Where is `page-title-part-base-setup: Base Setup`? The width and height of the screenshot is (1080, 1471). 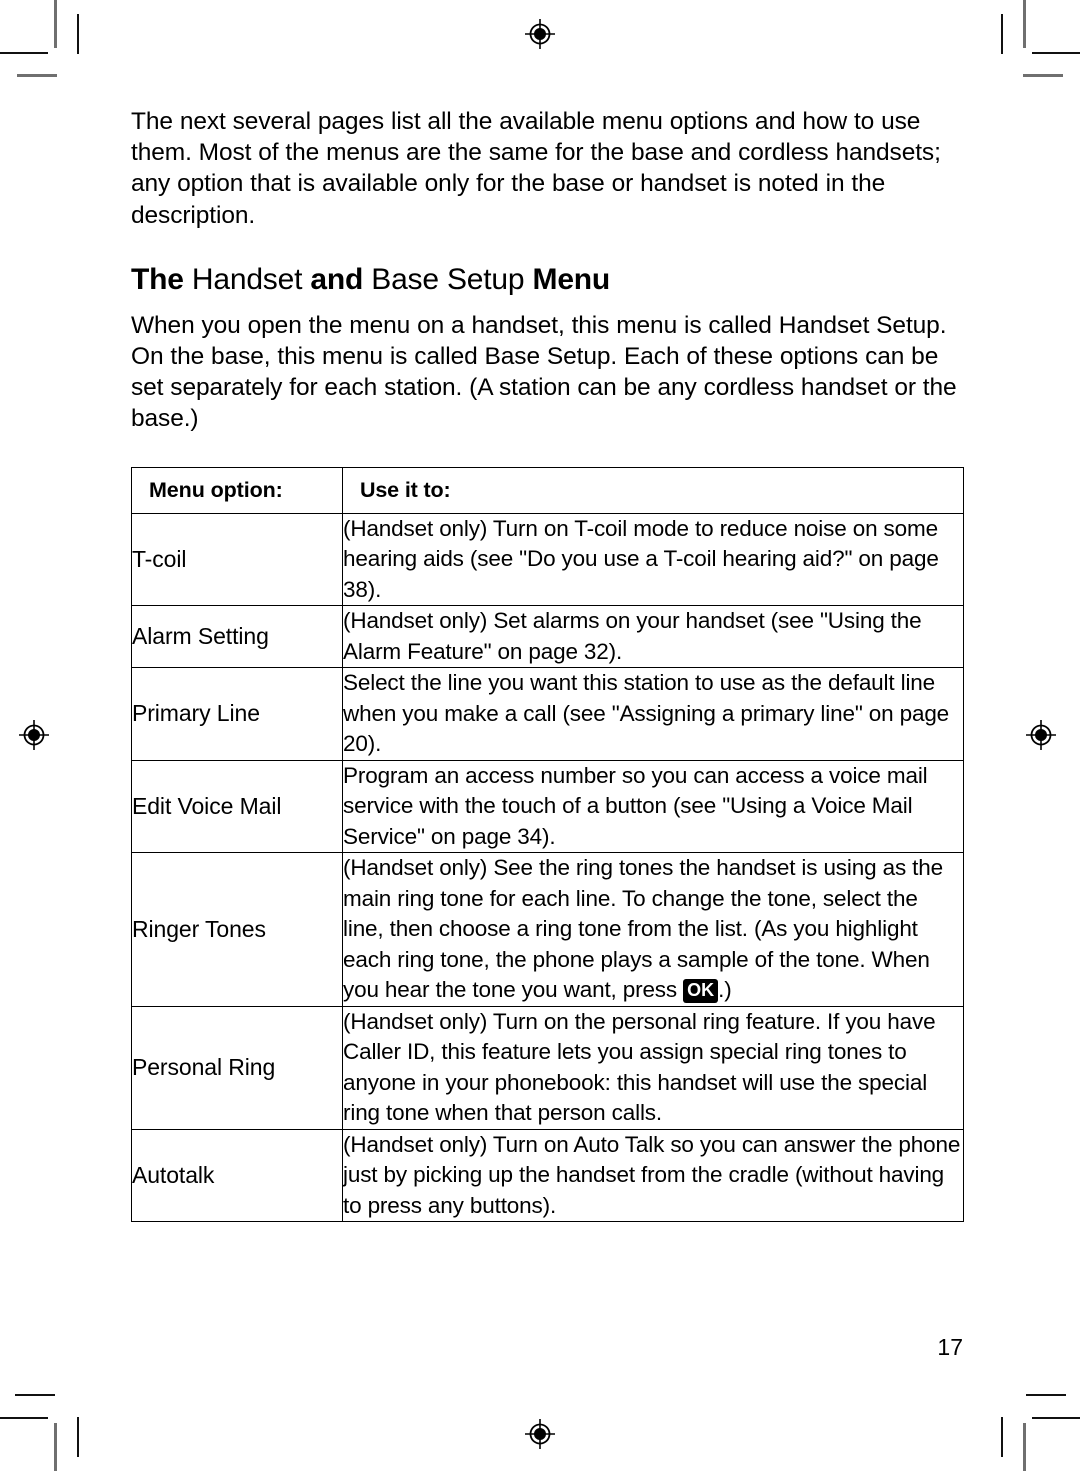 page-title-part-base-setup: Base Setup is located at coordinates (448, 279).